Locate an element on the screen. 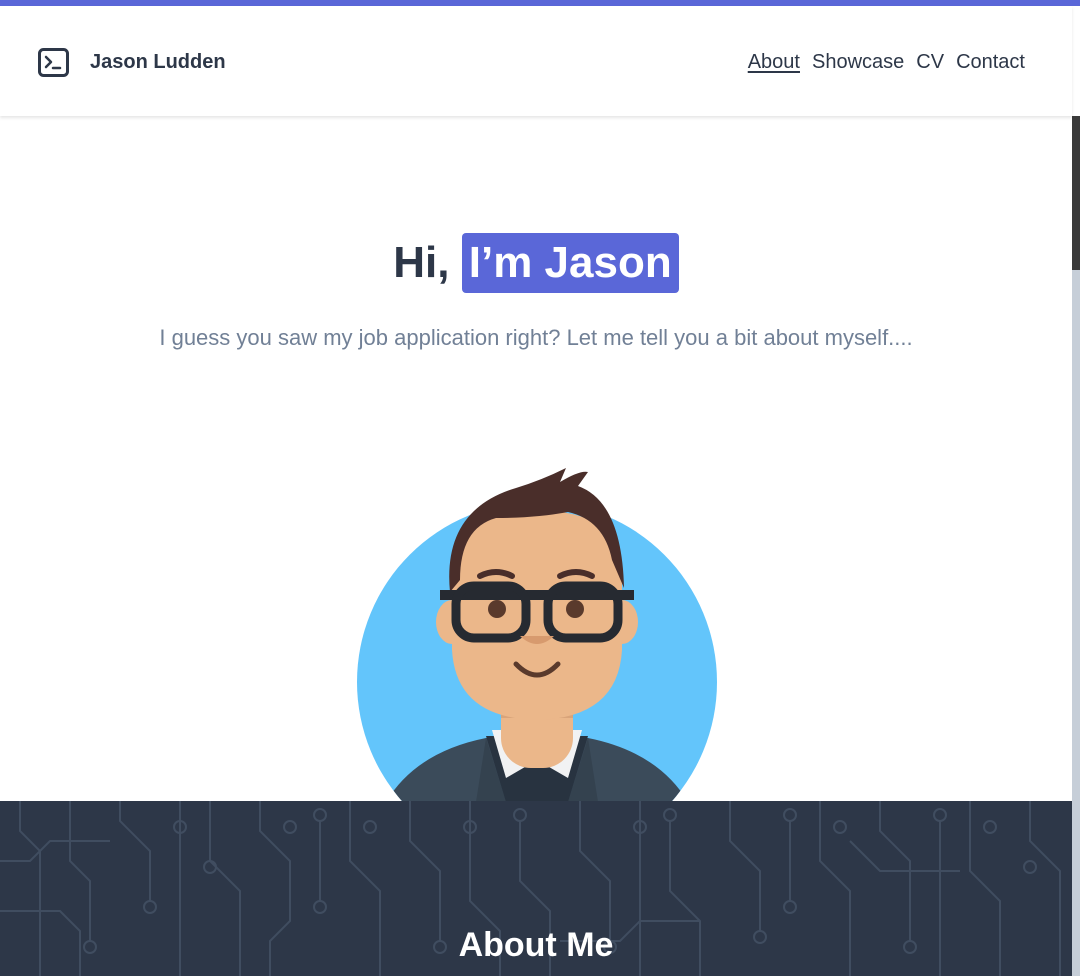  nav-about: About is located at coordinates (774, 62).